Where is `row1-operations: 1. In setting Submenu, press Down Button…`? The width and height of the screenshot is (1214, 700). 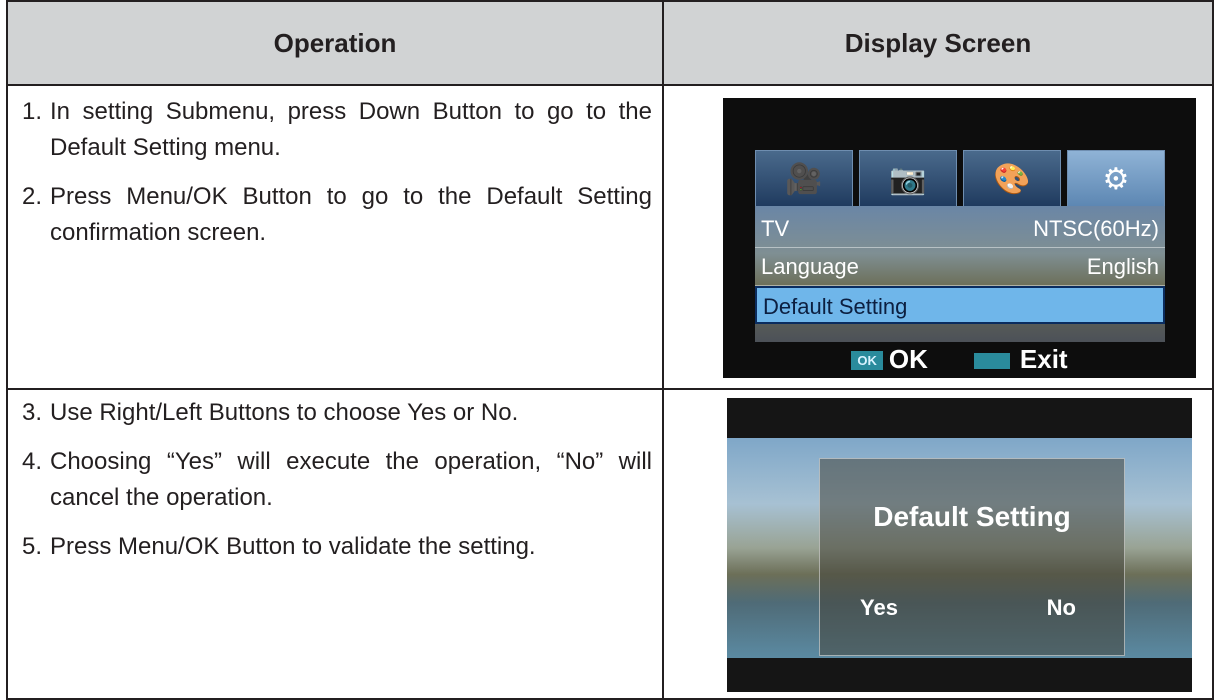
row1-operations: 1. In setting Submenu, press Down Button… is located at coordinates (337, 179).